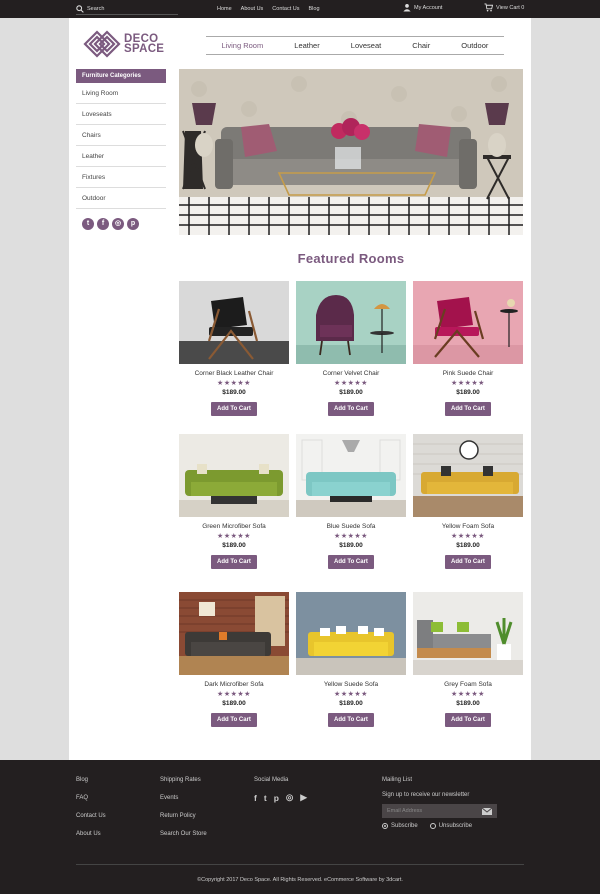  Describe the element at coordinates (422, 7) in the screenshot. I see `my-account-link: My Account` at that location.